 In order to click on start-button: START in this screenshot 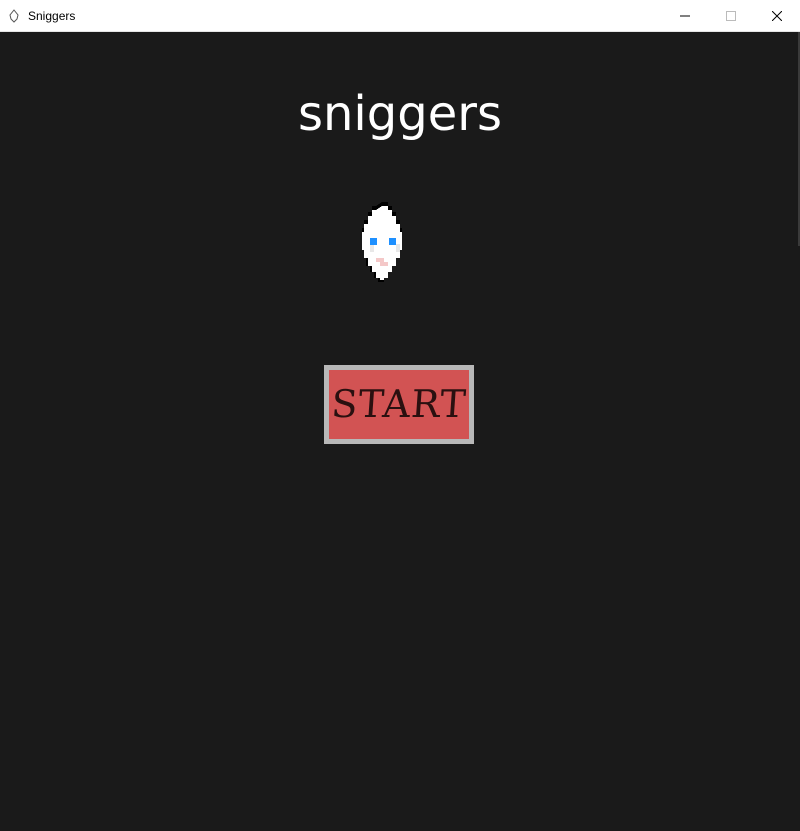, I will do `click(399, 404)`.